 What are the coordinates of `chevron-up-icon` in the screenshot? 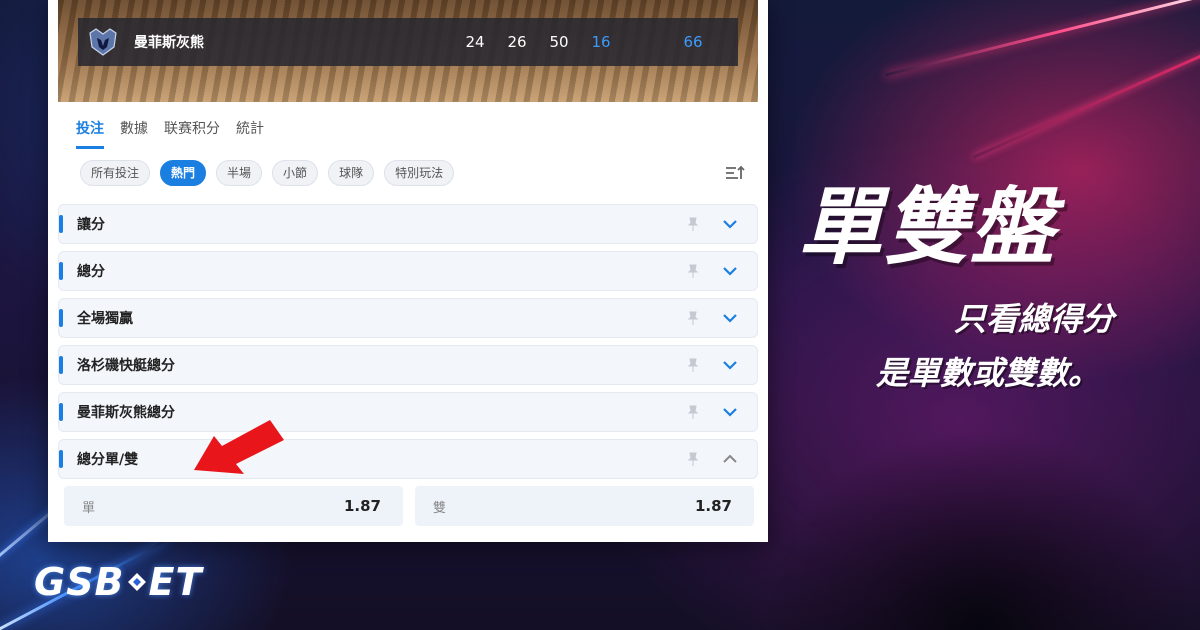 It's located at (730, 459).